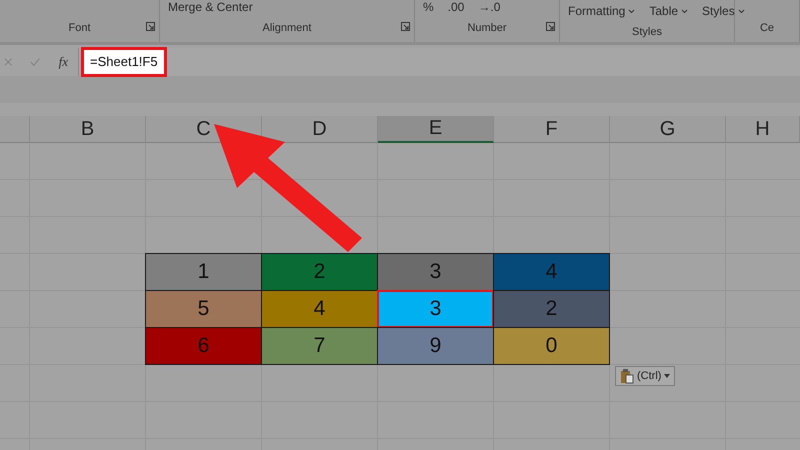 This screenshot has height=450, width=800. What do you see at coordinates (210, 7) in the screenshot?
I see `ribbon-button: Merge & Center` at bounding box center [210, 7].